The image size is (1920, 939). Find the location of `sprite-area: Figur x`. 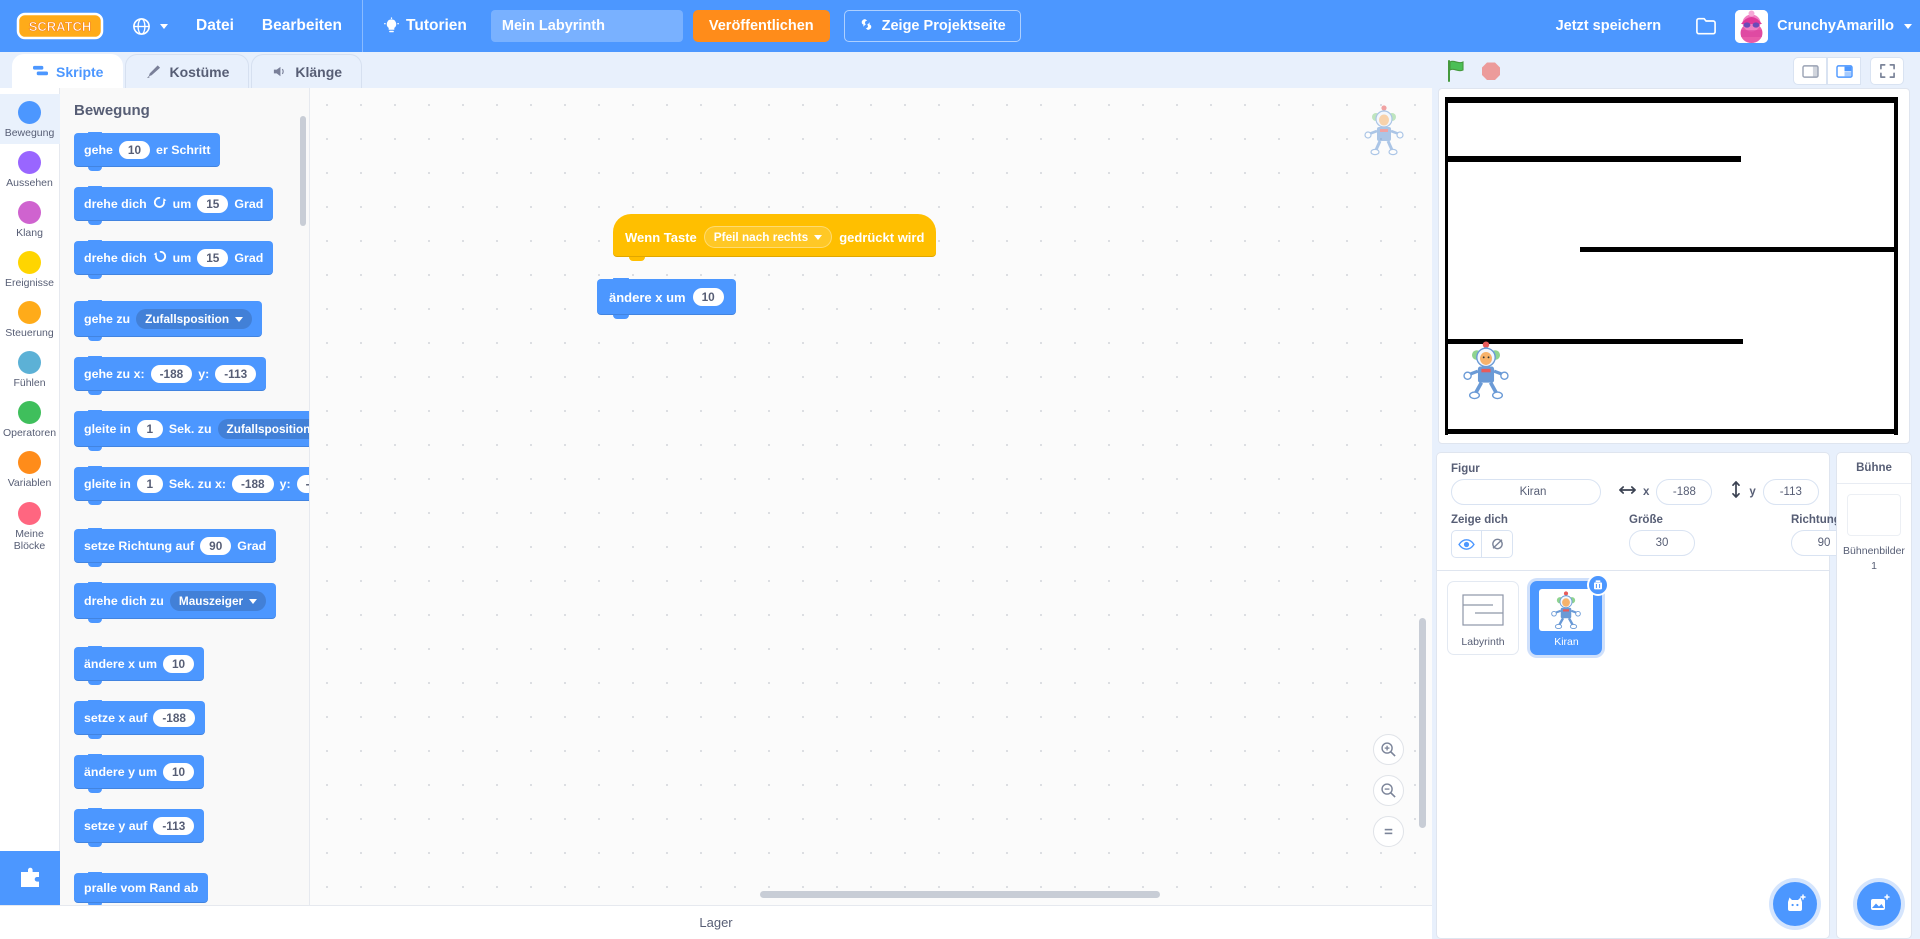

sprite-area: Figur x is located at coordinates (1674, 695).